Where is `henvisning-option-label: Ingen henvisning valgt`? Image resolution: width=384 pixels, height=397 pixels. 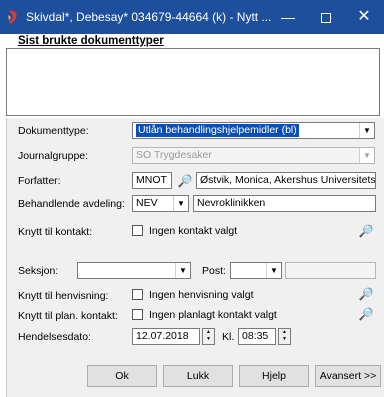 henvisning-option-label: Ingen henvisning valgt is located at coordinates (201, 295).